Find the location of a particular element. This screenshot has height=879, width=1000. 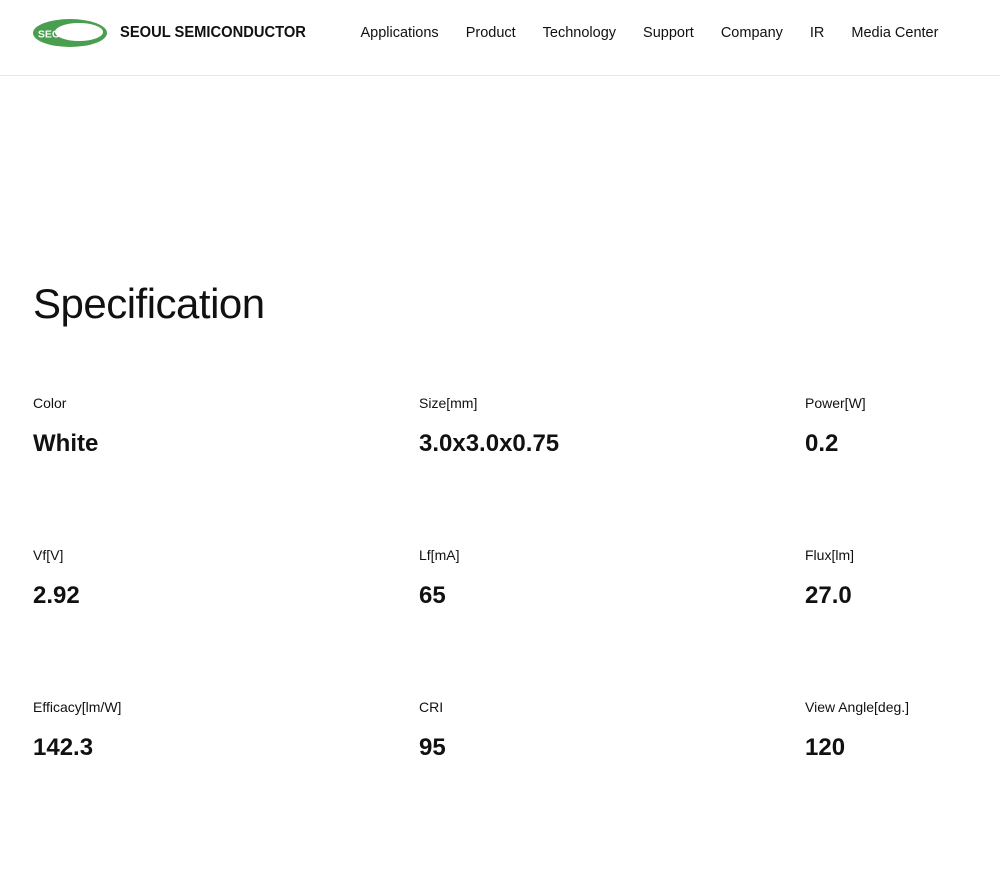

spec-item-power: Power[W] 0.2 is located at coordinates (900, 426).